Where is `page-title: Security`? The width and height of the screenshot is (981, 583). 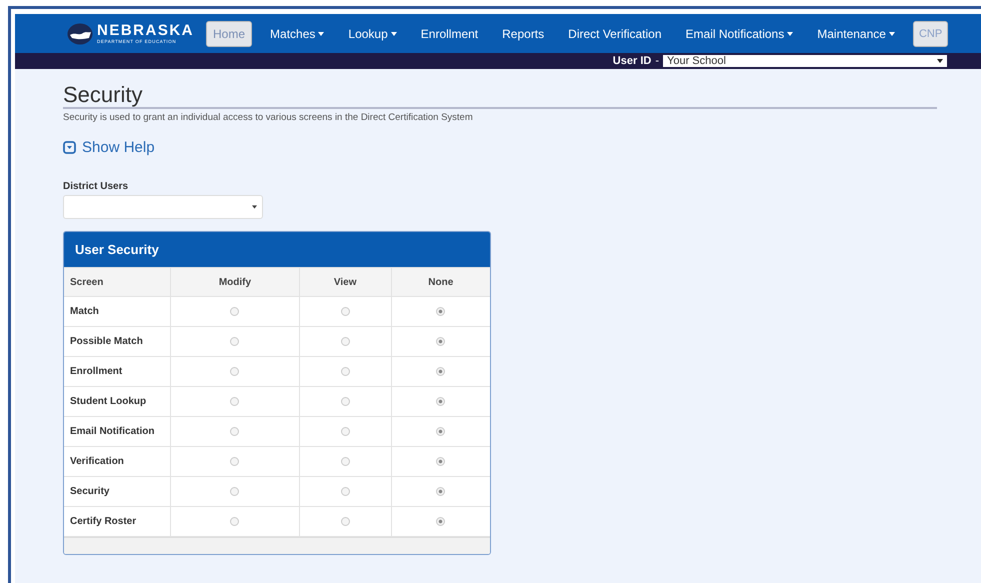
page-title: Security is located at coordinates (500, 89).